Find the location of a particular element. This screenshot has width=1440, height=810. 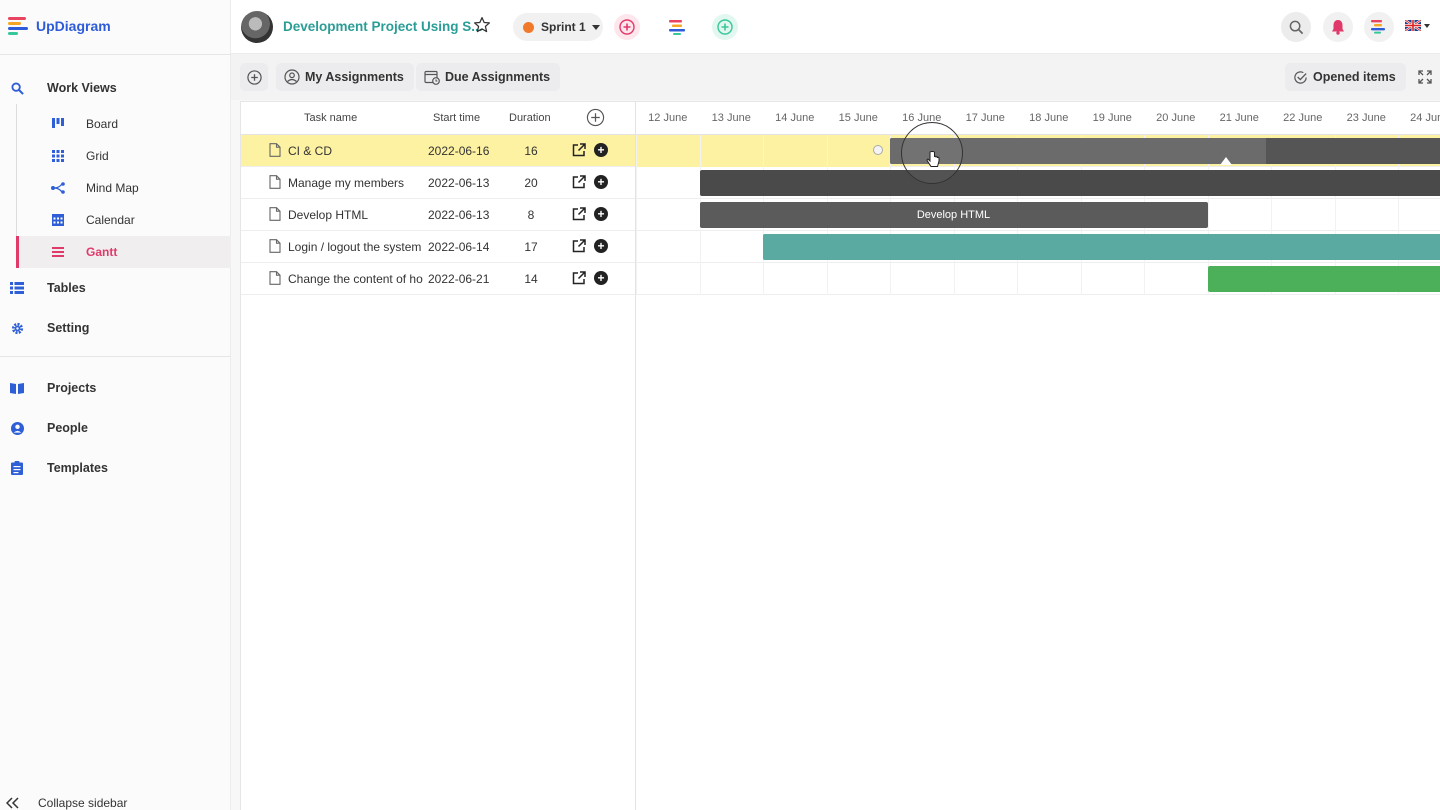

nav-projects: Projects is located at coordinates (115, 388).